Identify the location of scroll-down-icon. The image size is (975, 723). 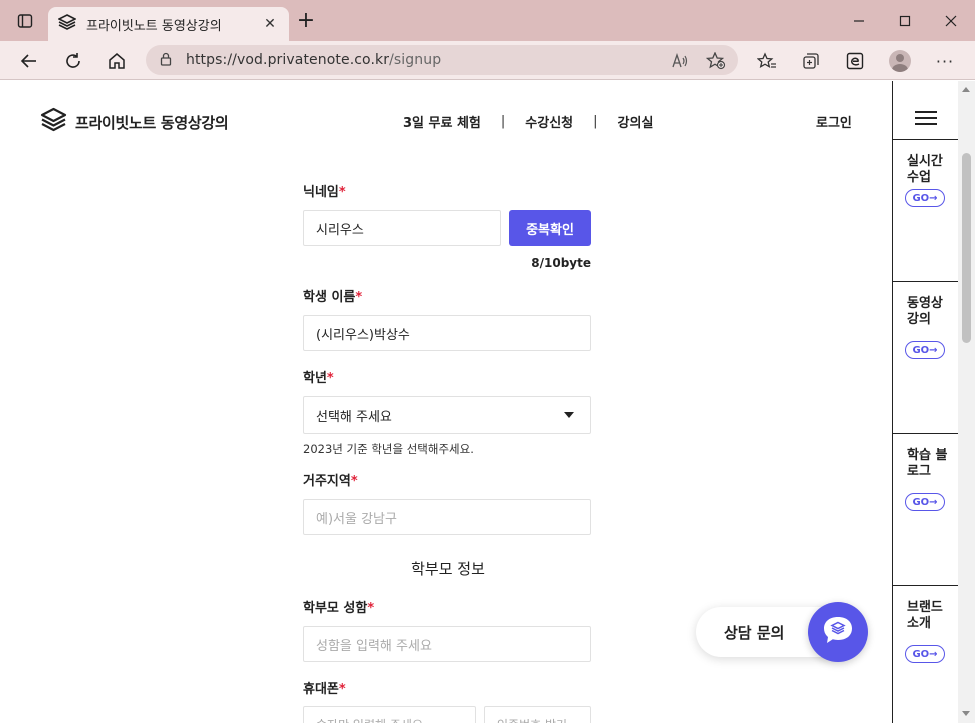
(966, 713).